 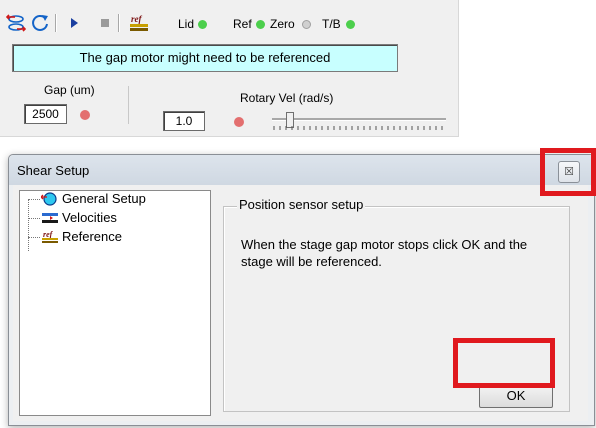 What do you see at coordinates (516, 396) in the screenshot?
I see `ok-button: OK` at bounding box center [516, 396].